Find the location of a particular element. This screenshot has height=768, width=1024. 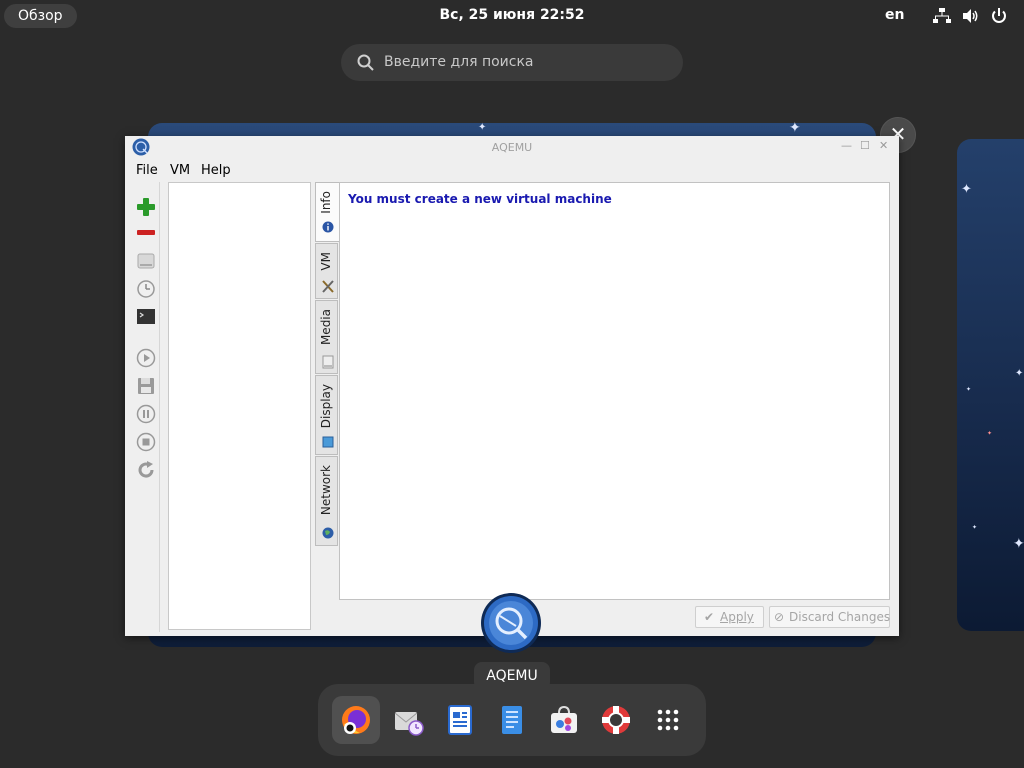

tab-network-label: Network is located at coordinates (326, 490).